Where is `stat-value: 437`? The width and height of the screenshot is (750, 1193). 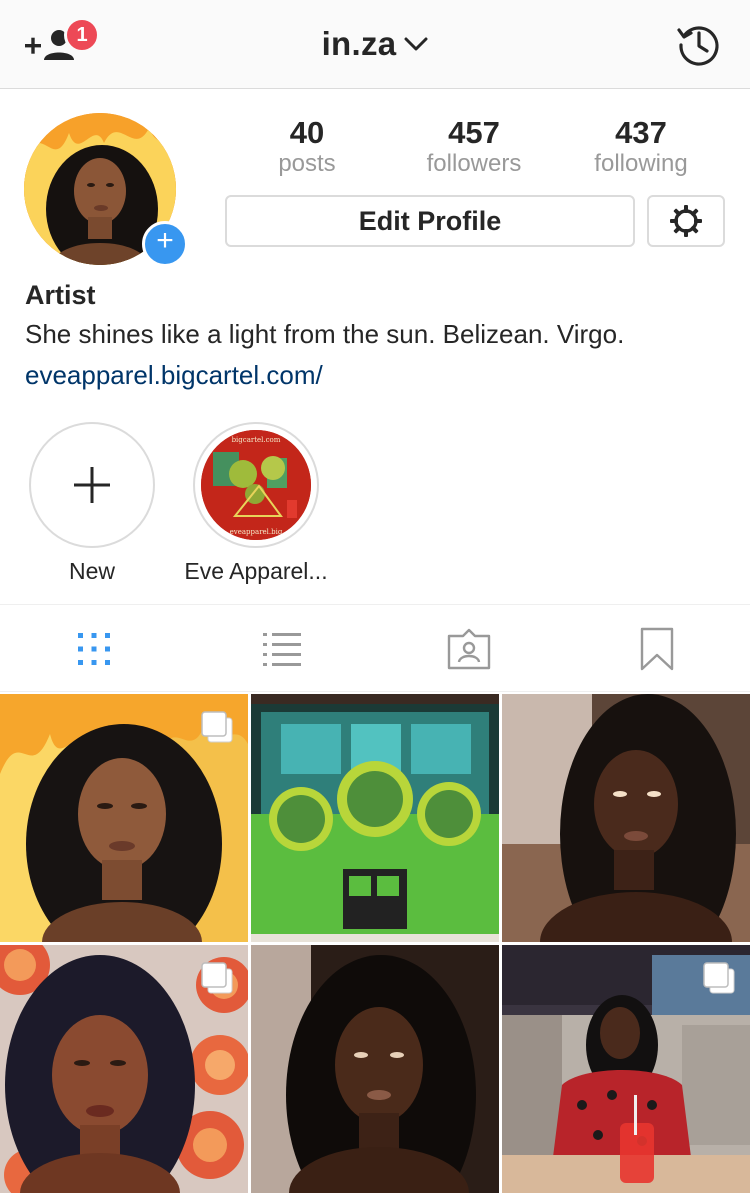 stat-value: 437 is located at coordinates (641, 132).